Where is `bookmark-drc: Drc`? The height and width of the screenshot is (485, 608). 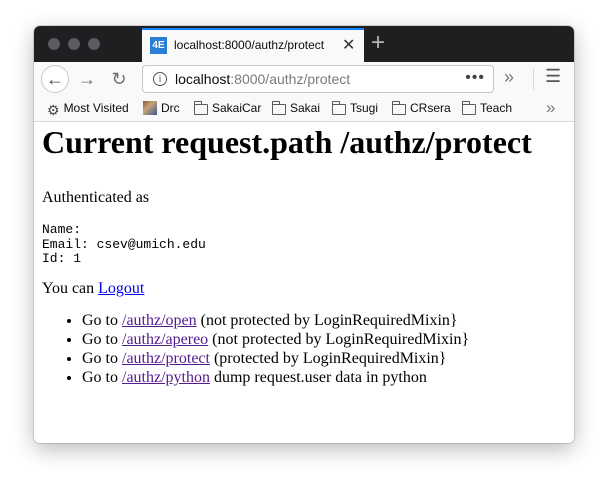 bookmark-drc: Drc is located at coordinates (161, 108).